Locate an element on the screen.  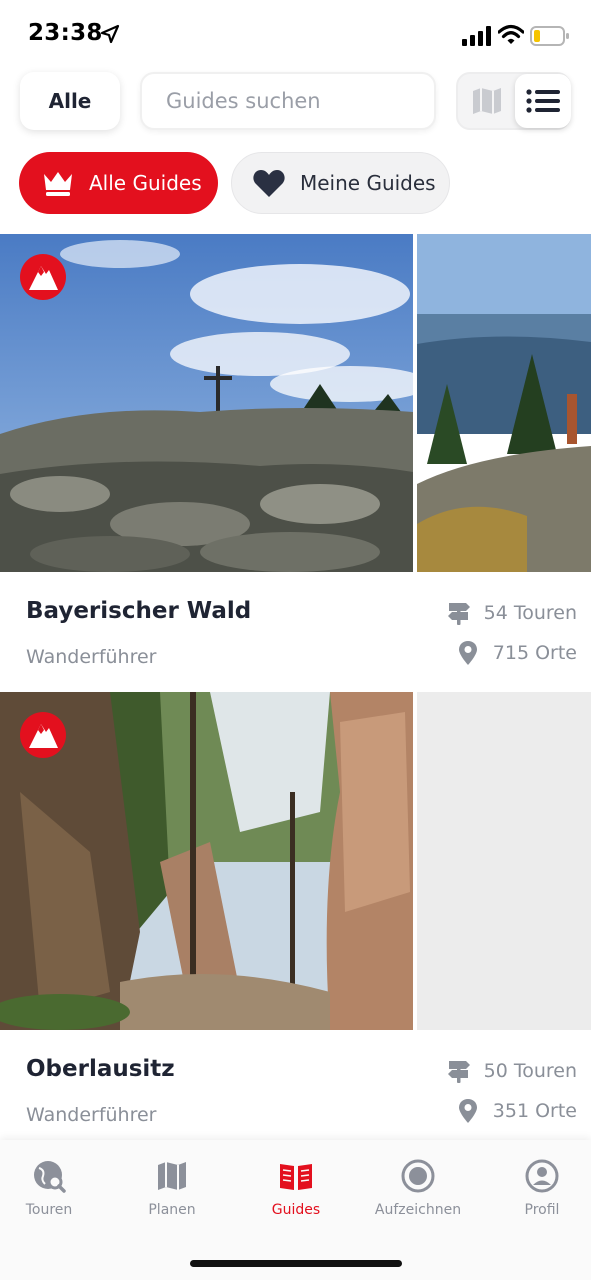
home-indicator is located at coordinates (296, 1263).